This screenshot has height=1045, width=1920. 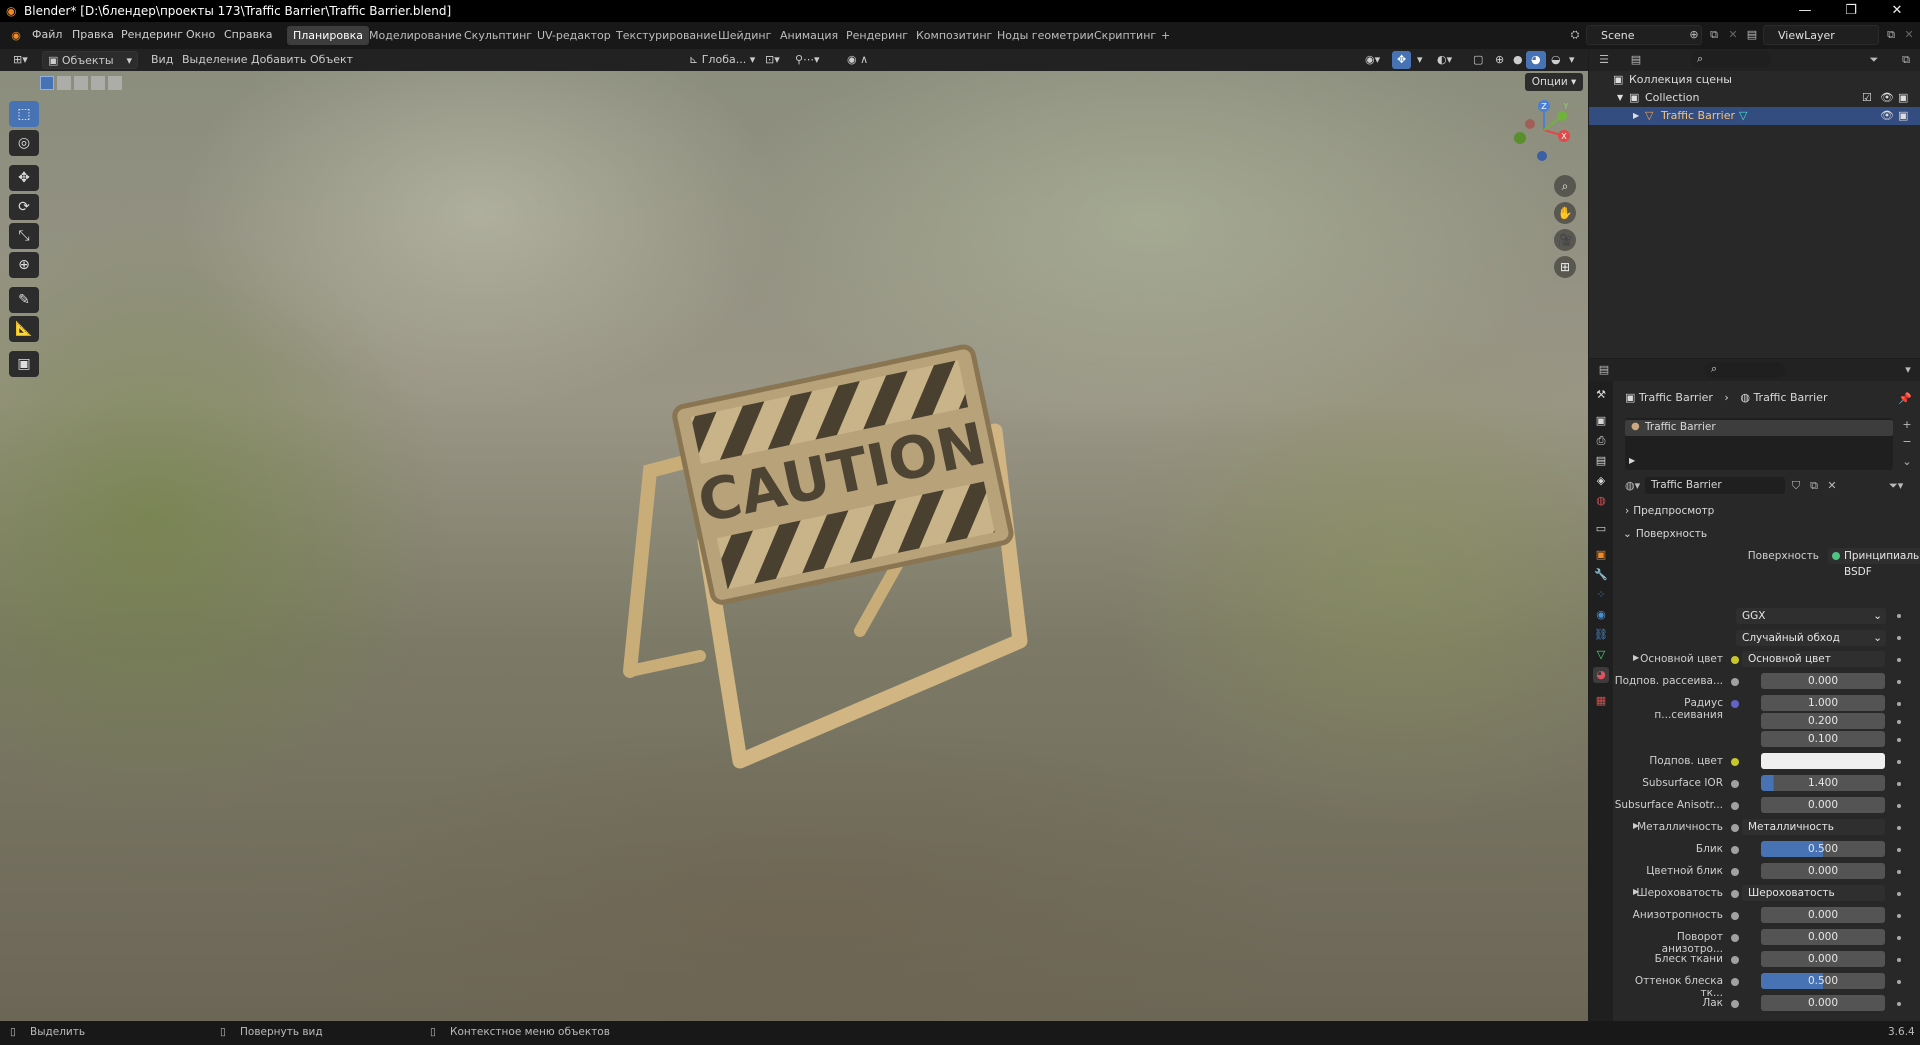 I want to click on add-cube-tool-icon: ▣, so click(x=24, y=364).